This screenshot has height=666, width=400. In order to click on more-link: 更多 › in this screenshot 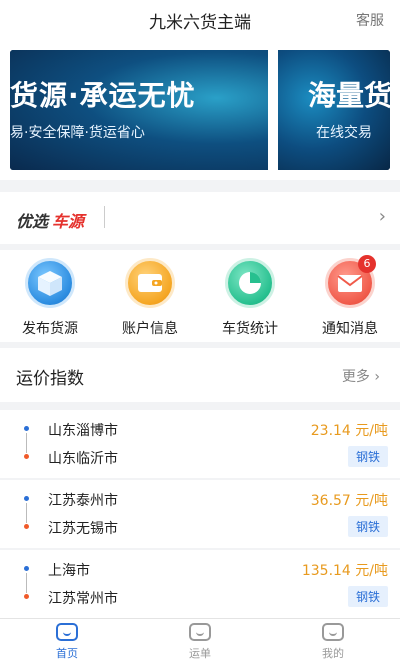, I will do `click(361, 376)`.